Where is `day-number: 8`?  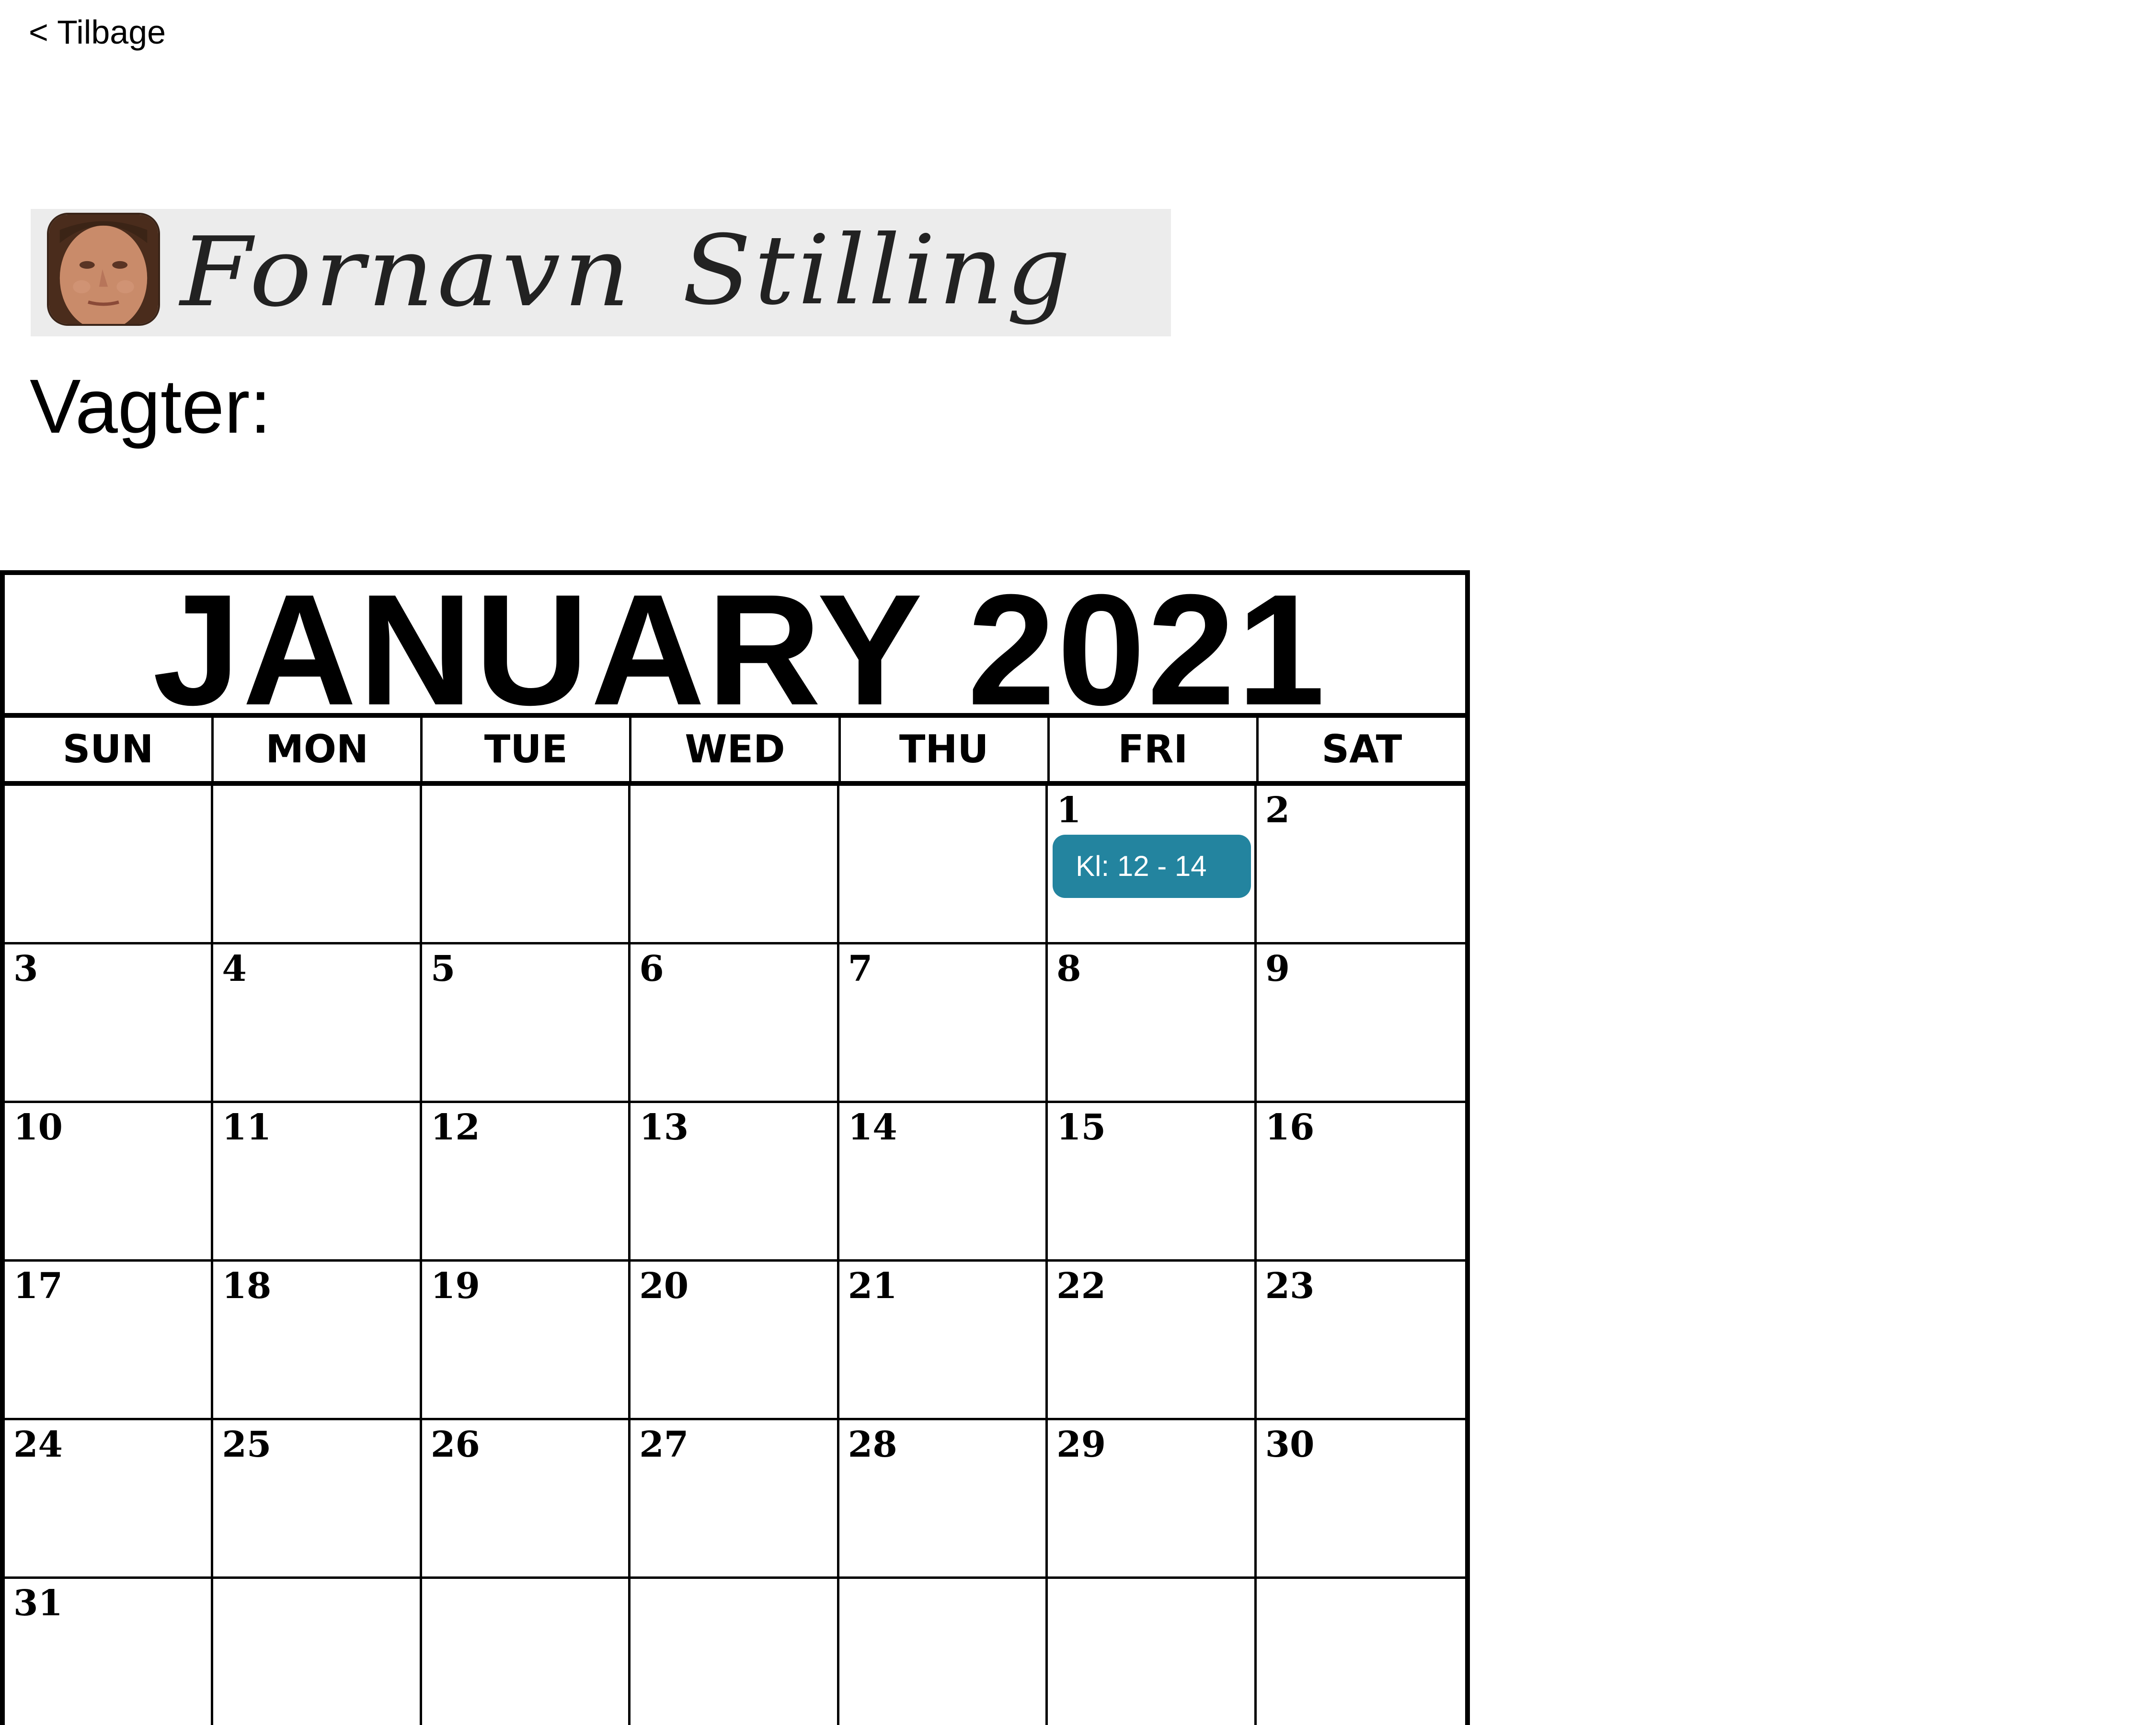
day-number: 8 is located at coordinates (1068, 968).